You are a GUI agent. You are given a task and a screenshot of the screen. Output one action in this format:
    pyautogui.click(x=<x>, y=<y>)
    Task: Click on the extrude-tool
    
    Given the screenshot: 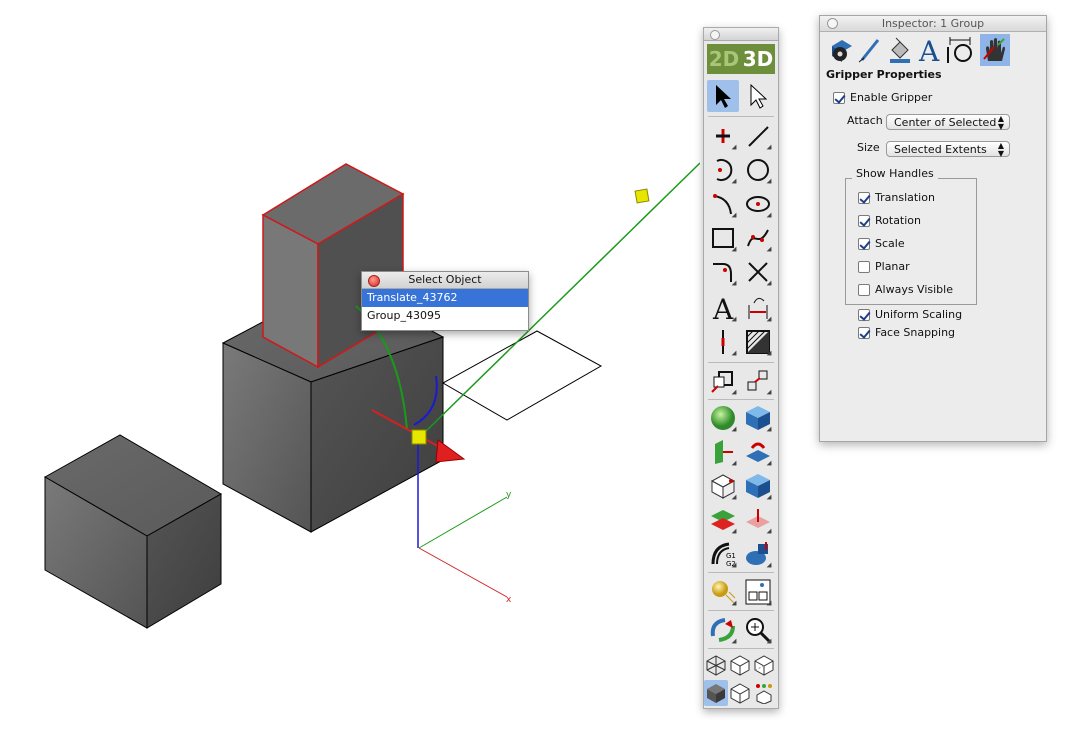 What is the action you would take?
    pyautogui.click(x=723, y=452)
    